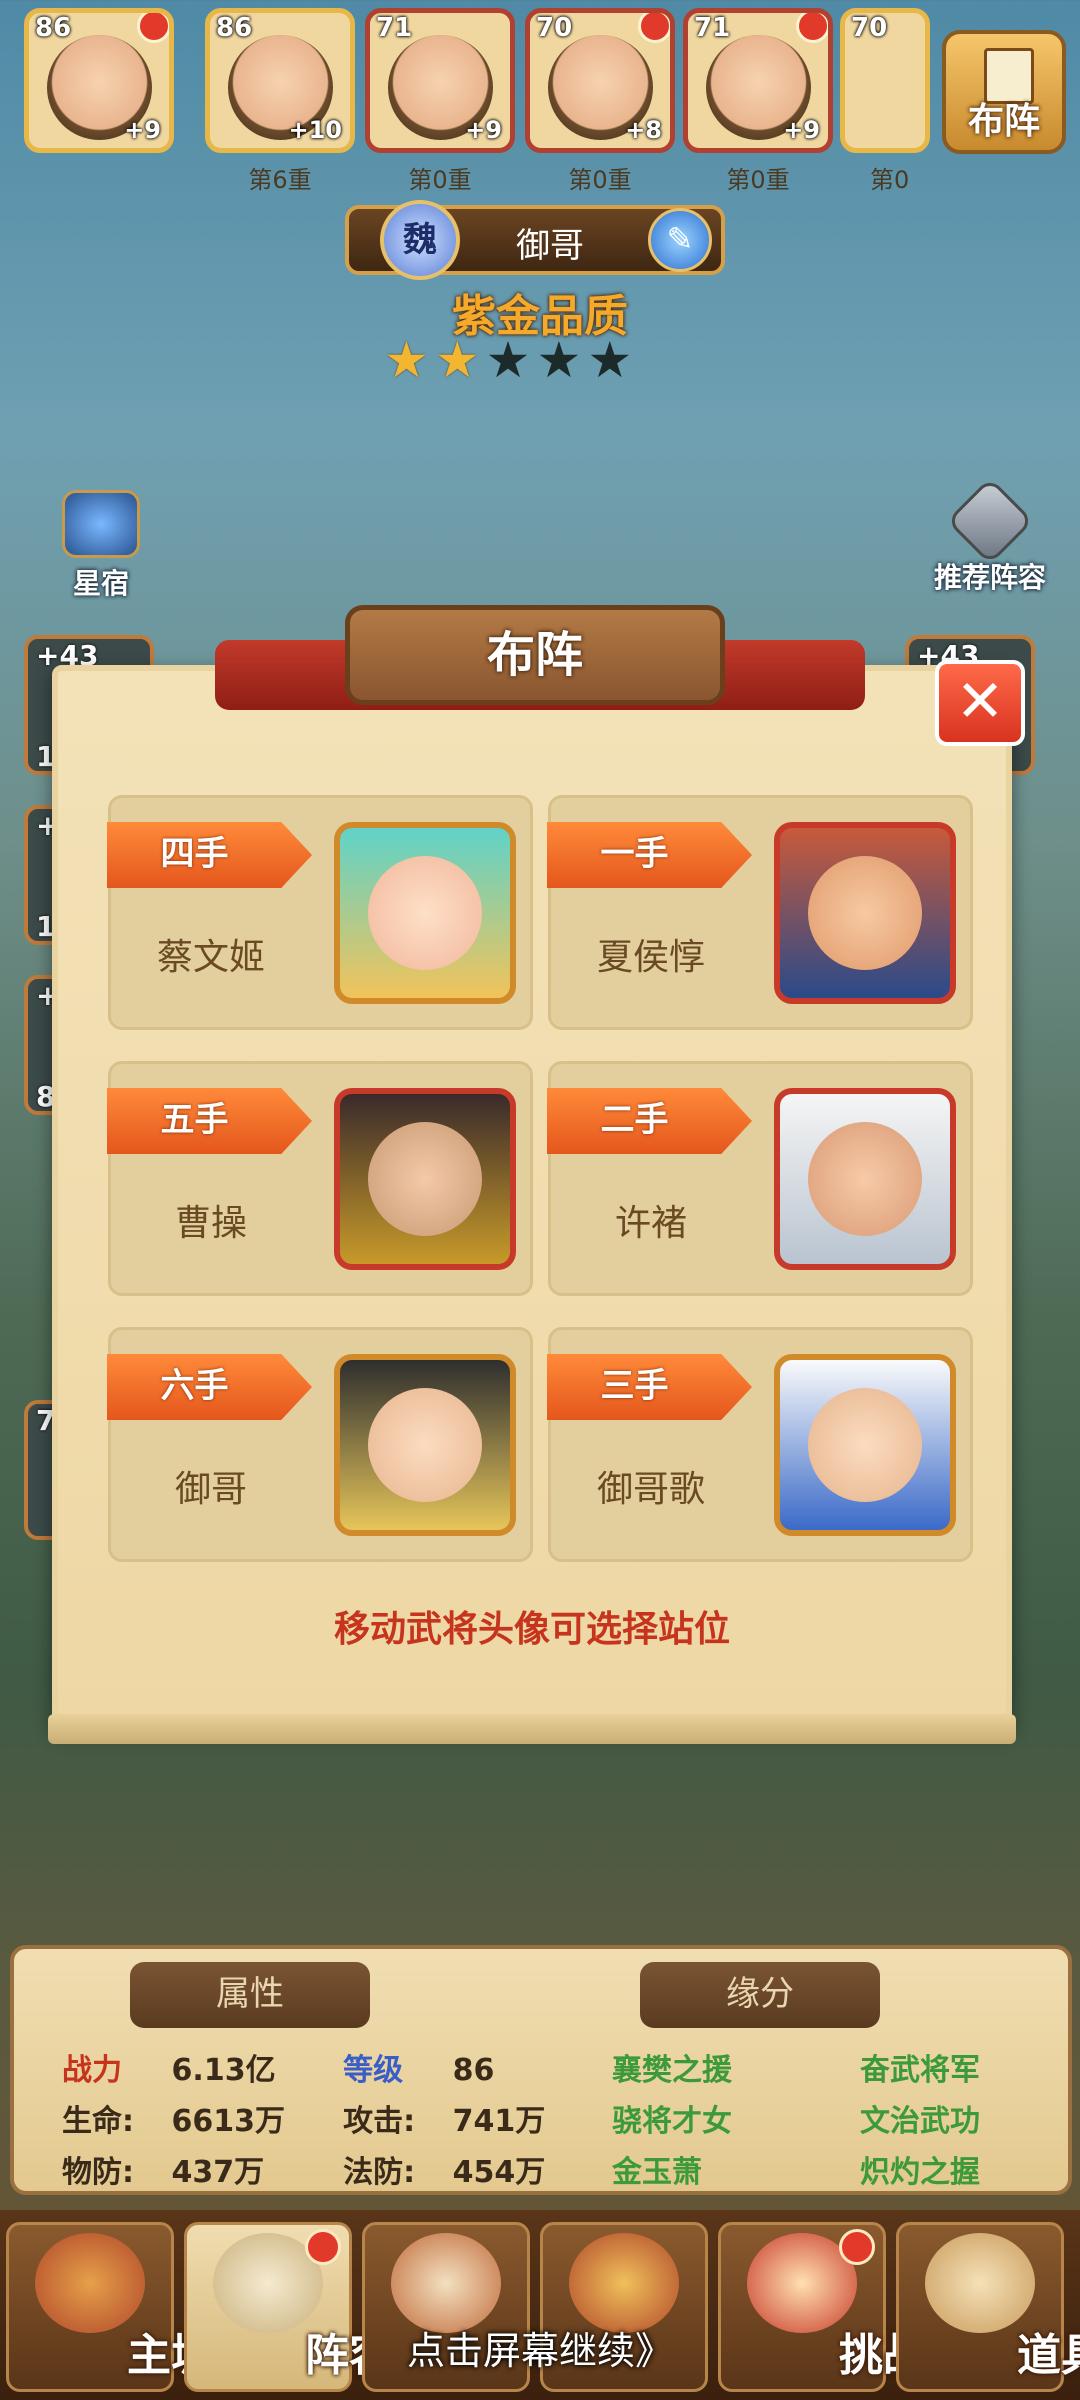 Image resolution: width=1080 pixels, height=2400 pixels. What do you see at coordinates (672, 2118) in the screenshot?
I see `bond-item: 骁将才女` at bounding box center [672, 2118].